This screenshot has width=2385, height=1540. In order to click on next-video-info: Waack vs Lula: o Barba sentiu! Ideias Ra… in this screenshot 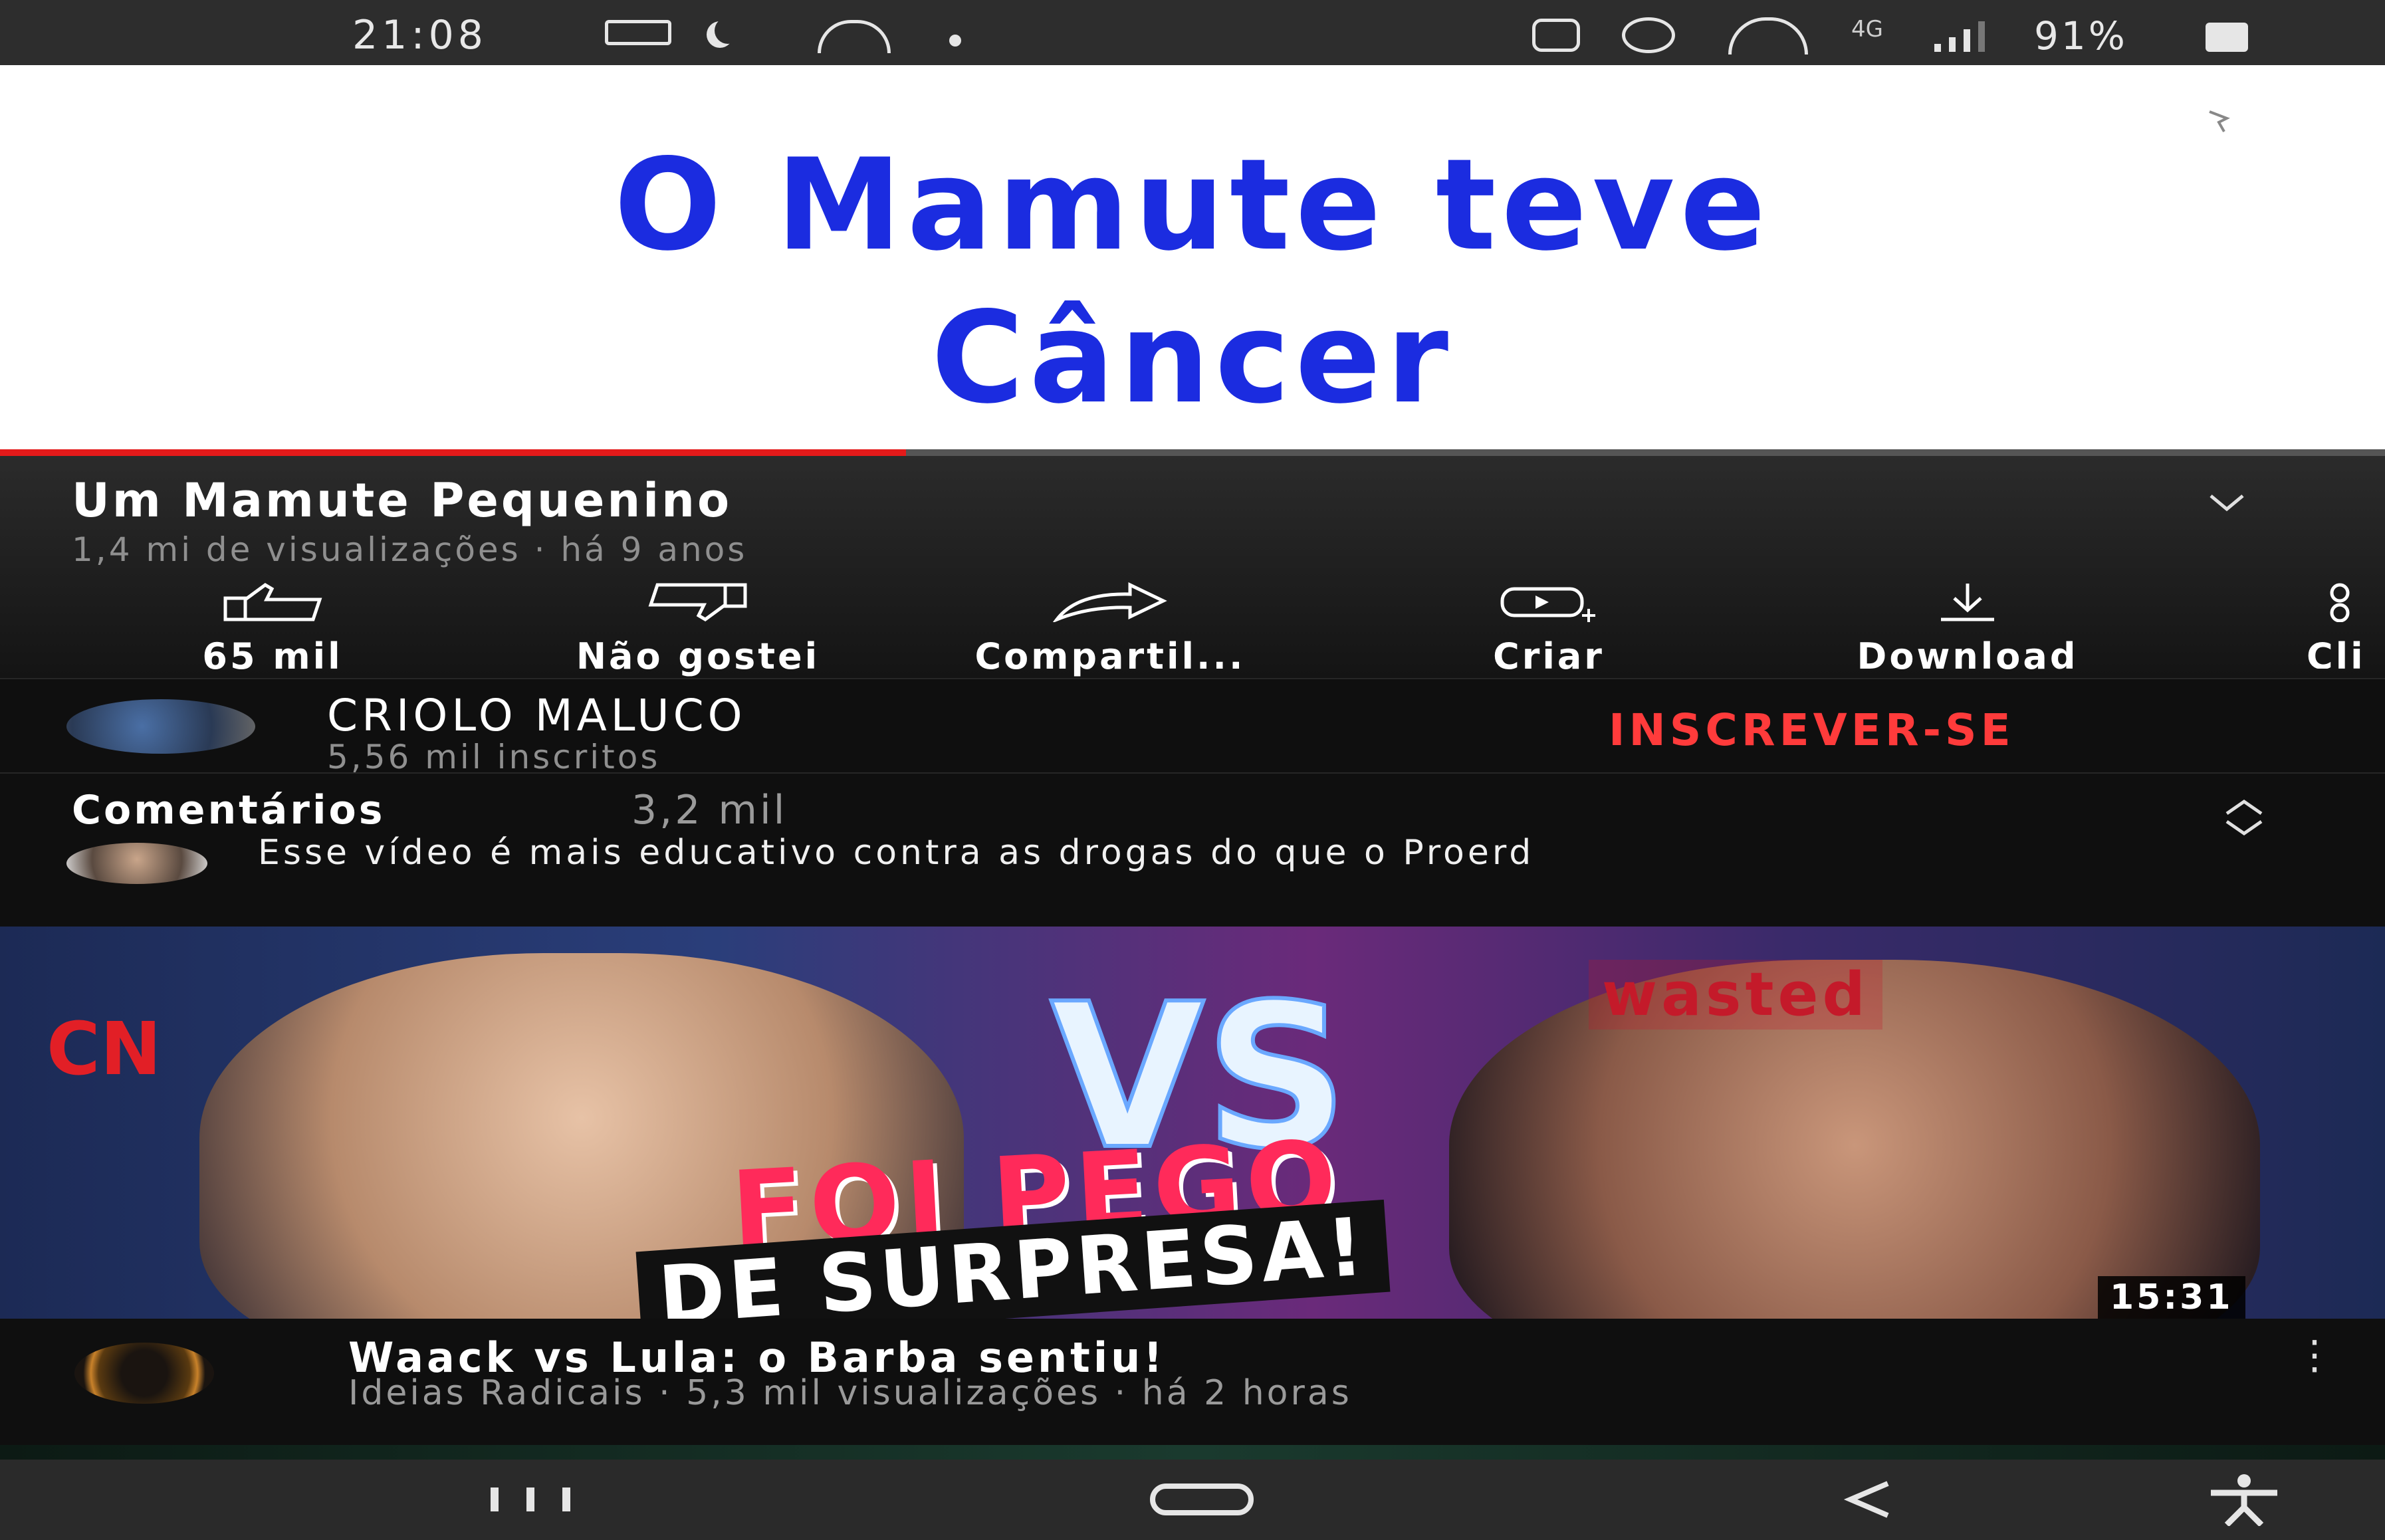, I will do `click(1192, 1382)`.